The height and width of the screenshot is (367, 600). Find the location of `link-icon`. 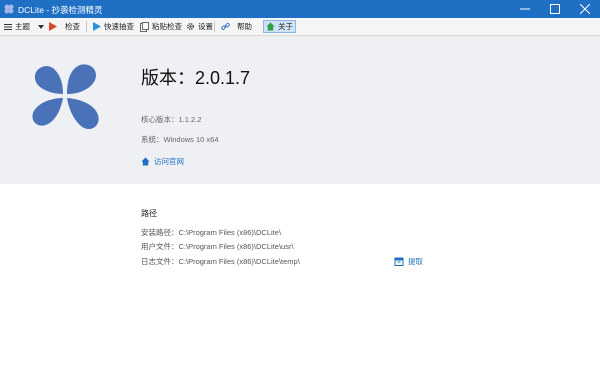

link-icon is located at coordinates (225, 26).